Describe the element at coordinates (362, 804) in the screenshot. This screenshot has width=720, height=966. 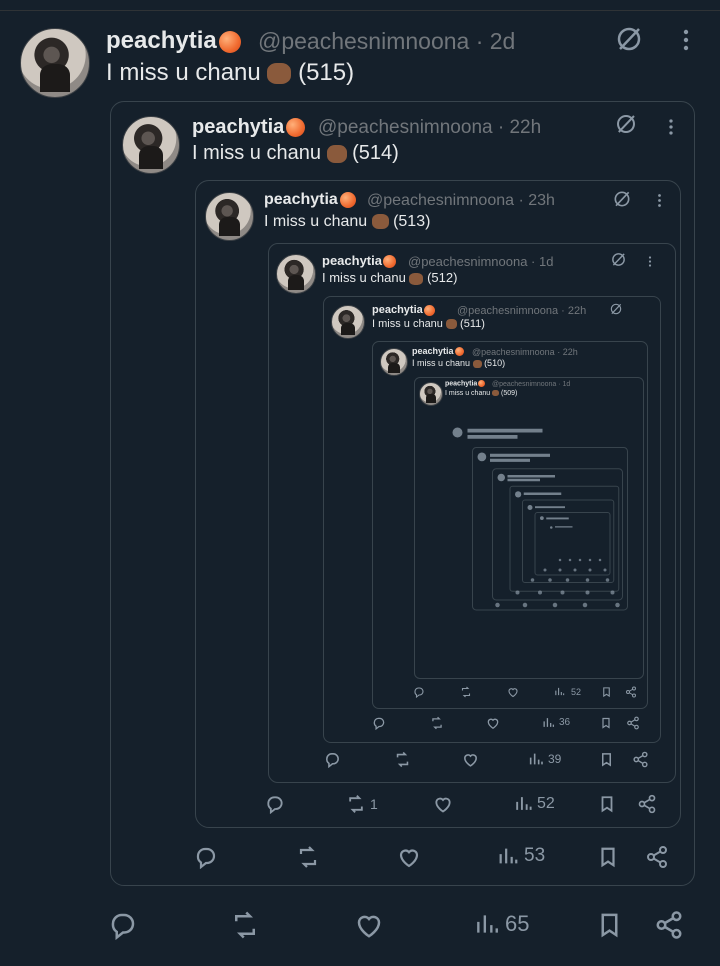
I see `retweet-button: 1` at that location.